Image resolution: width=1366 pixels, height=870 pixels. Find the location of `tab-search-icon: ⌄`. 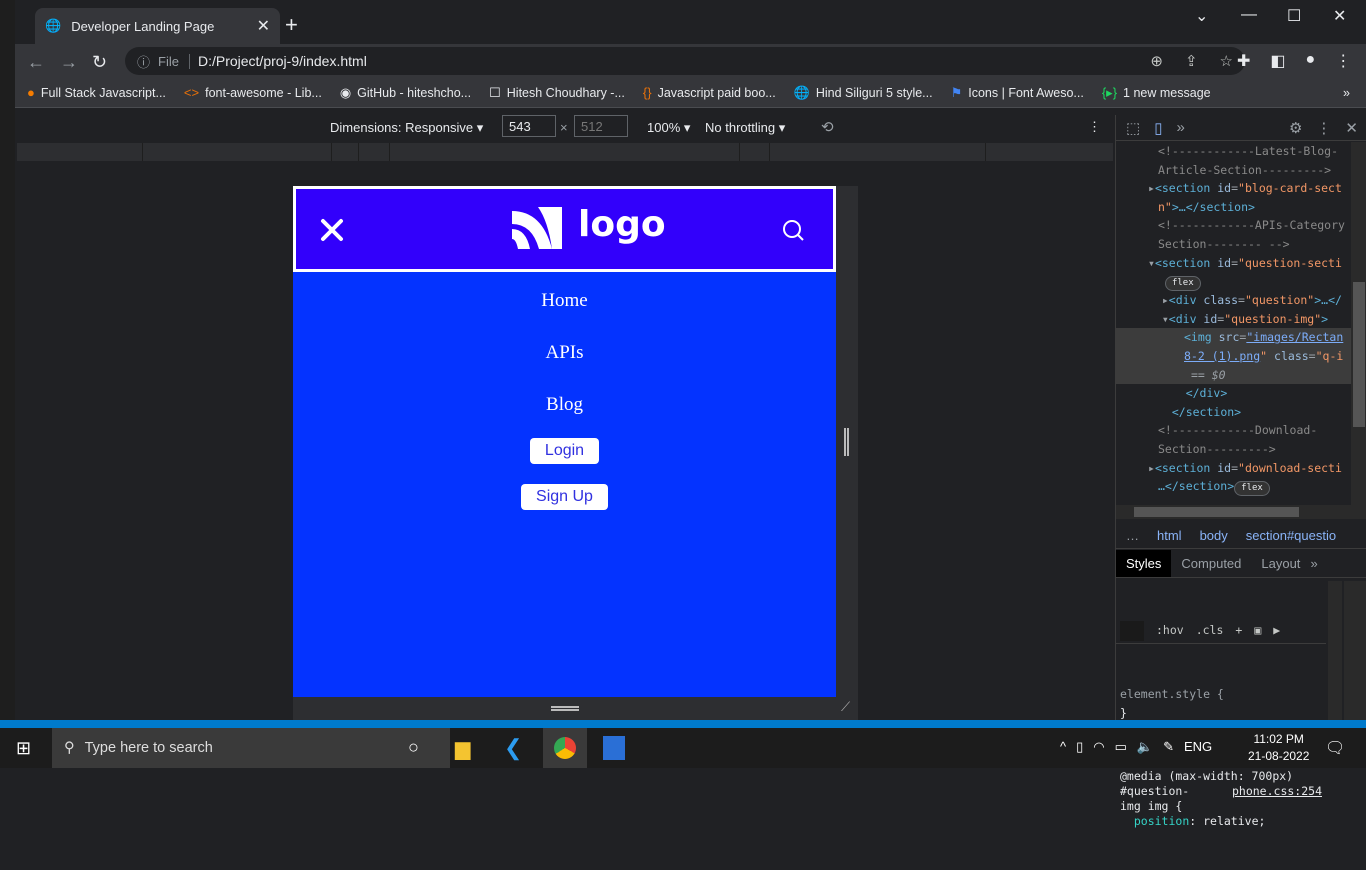

tab-search-icon: ⌄ is located at coordinates (1201, 16).